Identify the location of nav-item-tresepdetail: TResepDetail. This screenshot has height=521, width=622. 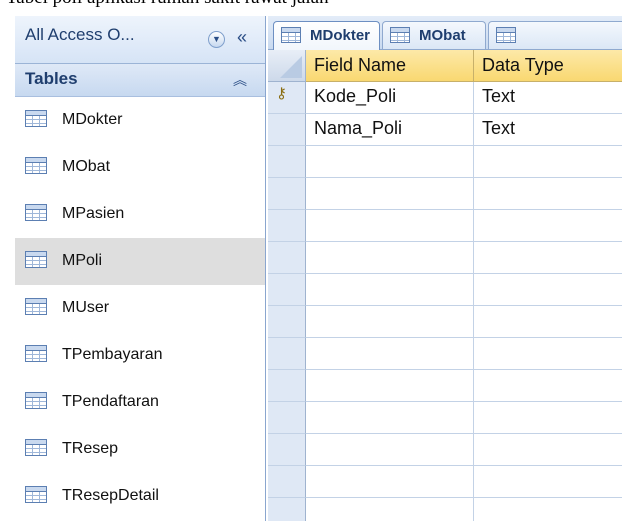
(140, 496).